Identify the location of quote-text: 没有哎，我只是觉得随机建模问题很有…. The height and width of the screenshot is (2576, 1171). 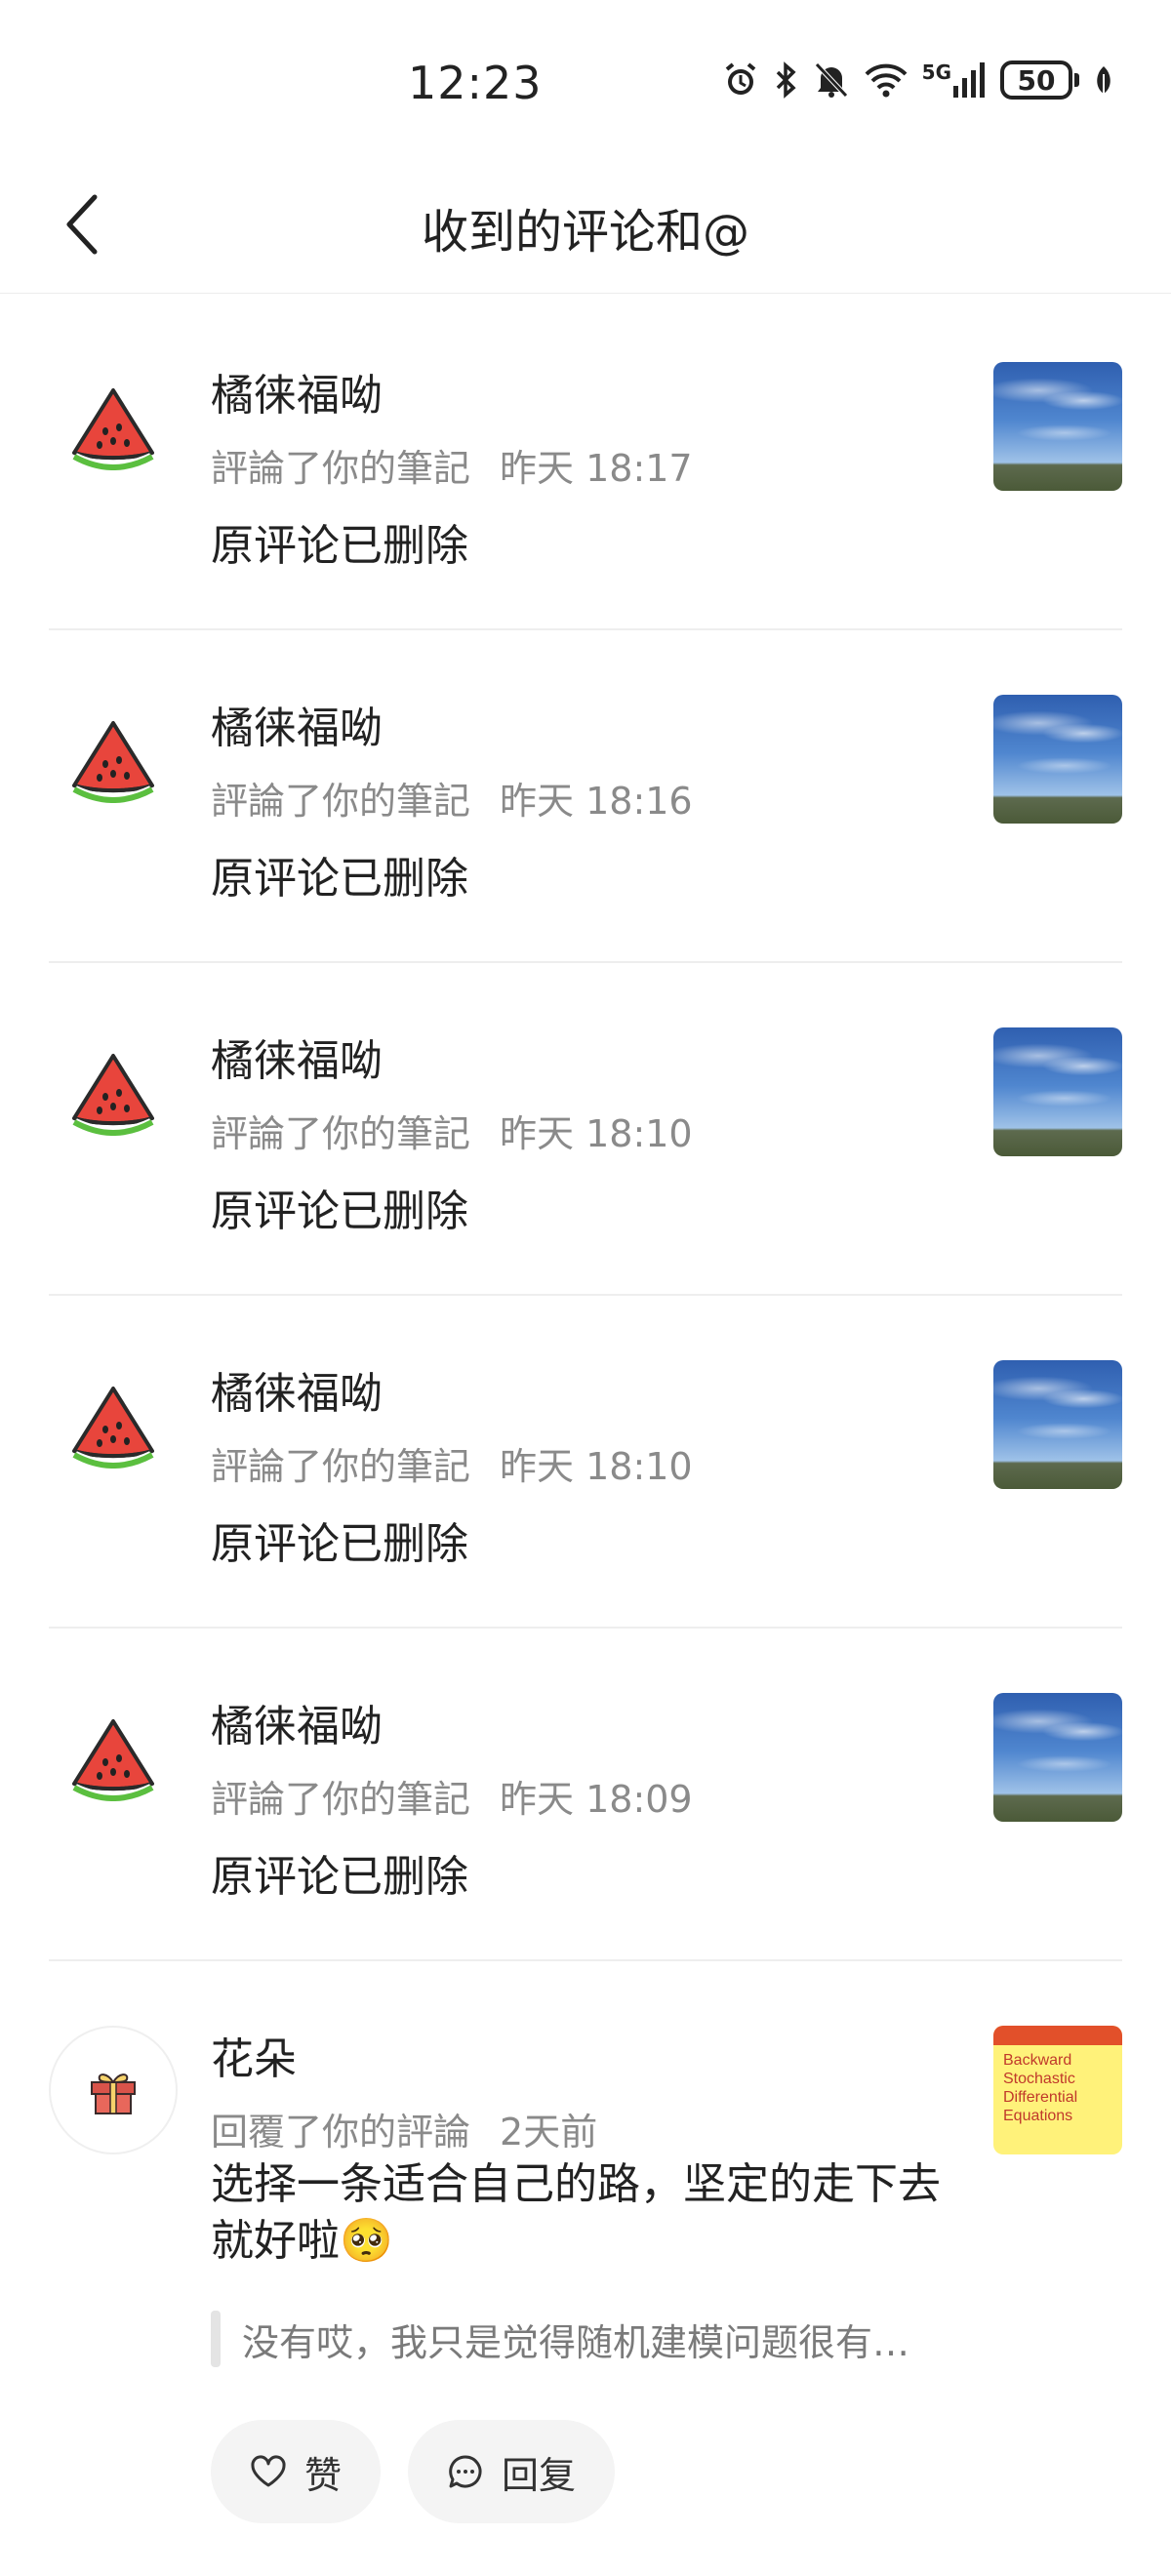
(576, 2342).